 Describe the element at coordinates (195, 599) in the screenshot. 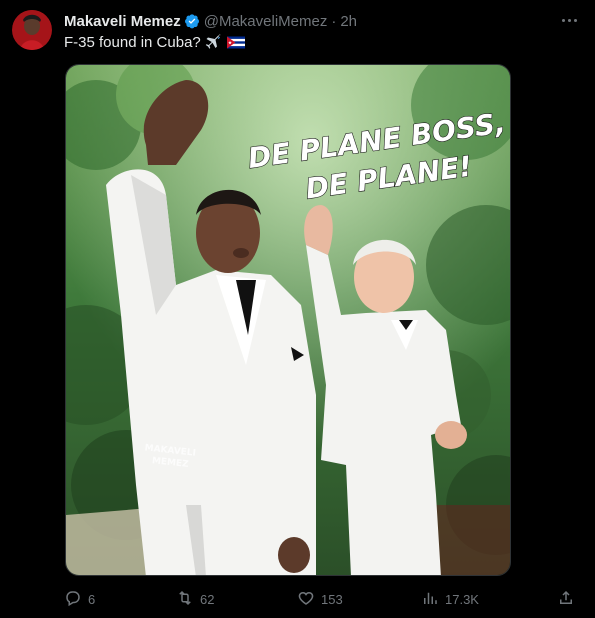

I see `retweet-button: 62` at that location.